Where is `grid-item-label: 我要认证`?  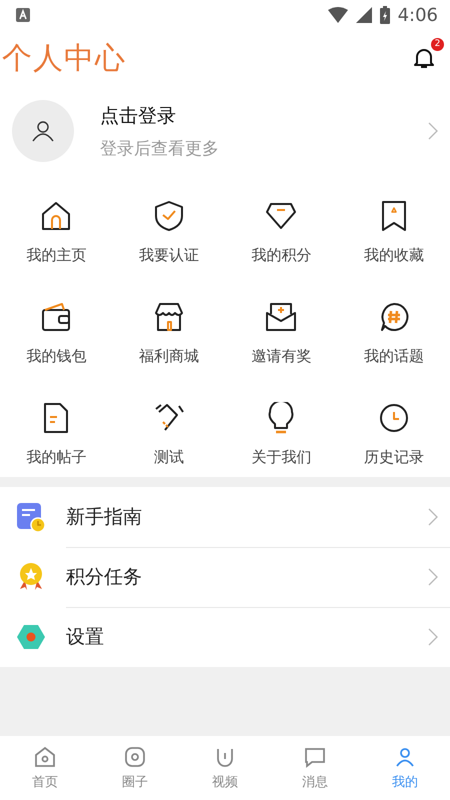
grid-item-label: 我要认证 is located at coordinates (168, 255).